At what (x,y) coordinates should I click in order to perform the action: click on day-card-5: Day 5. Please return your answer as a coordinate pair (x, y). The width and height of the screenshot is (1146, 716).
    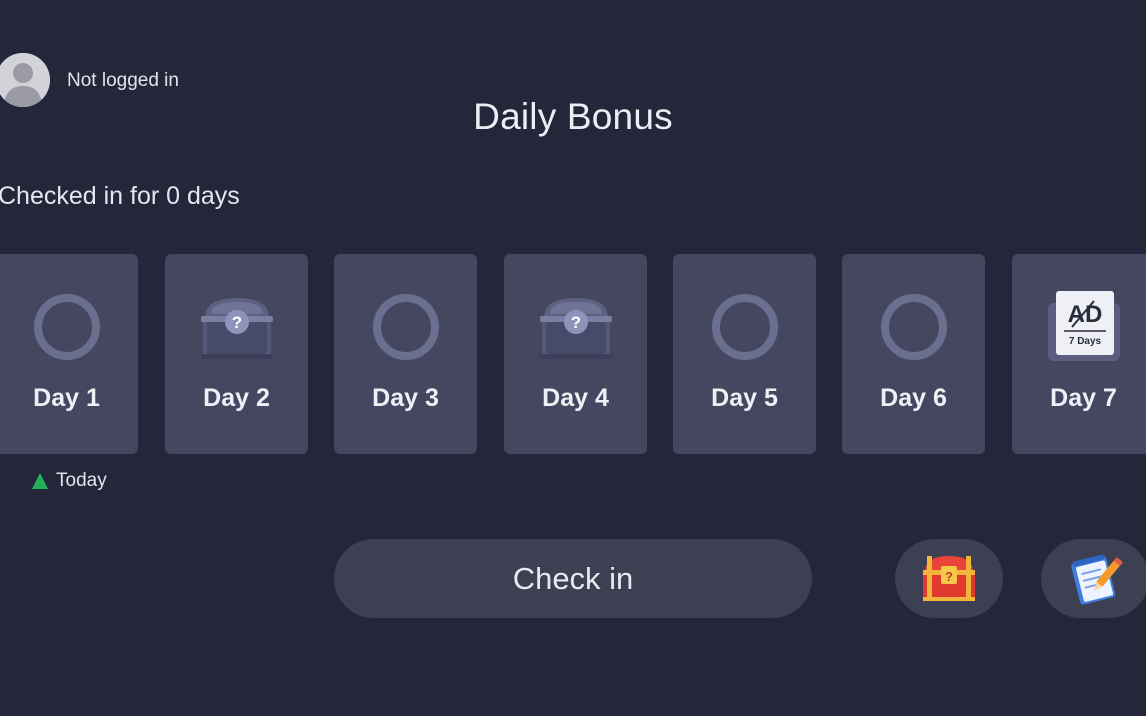
    Looking at the image, I should click on (744, 354).